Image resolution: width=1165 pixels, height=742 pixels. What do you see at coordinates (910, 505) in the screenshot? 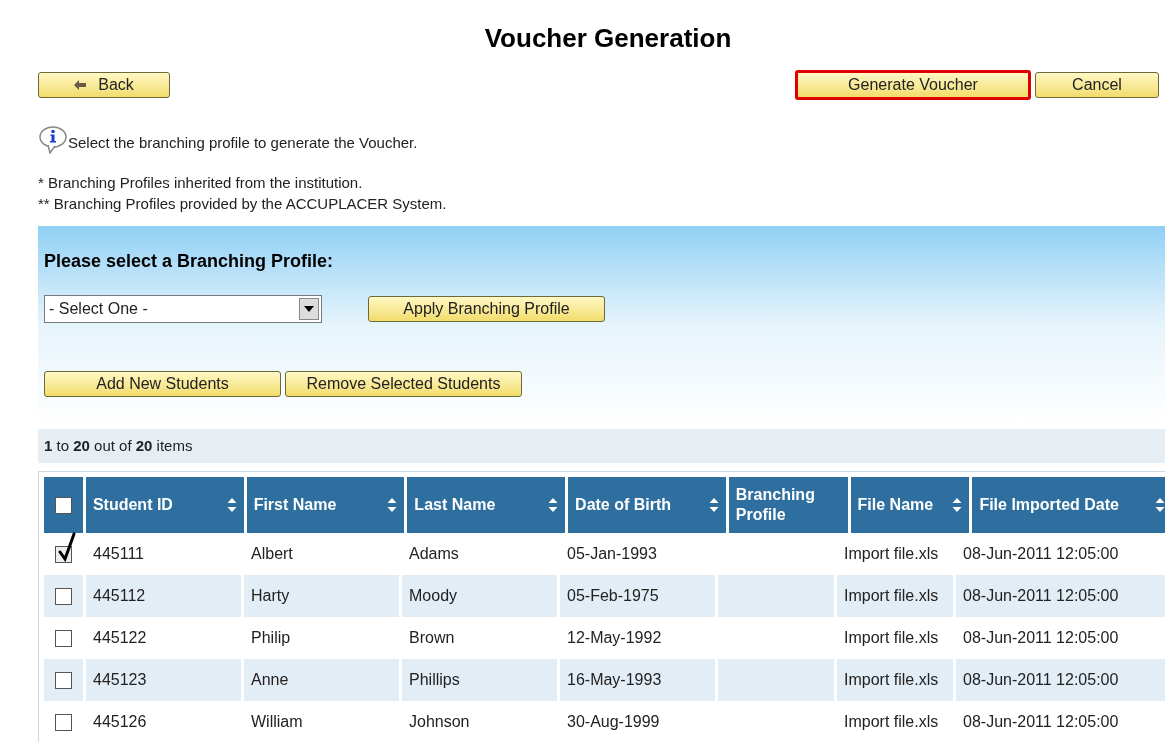
I see `column-header: File Name` at bounding box center [910, 505].